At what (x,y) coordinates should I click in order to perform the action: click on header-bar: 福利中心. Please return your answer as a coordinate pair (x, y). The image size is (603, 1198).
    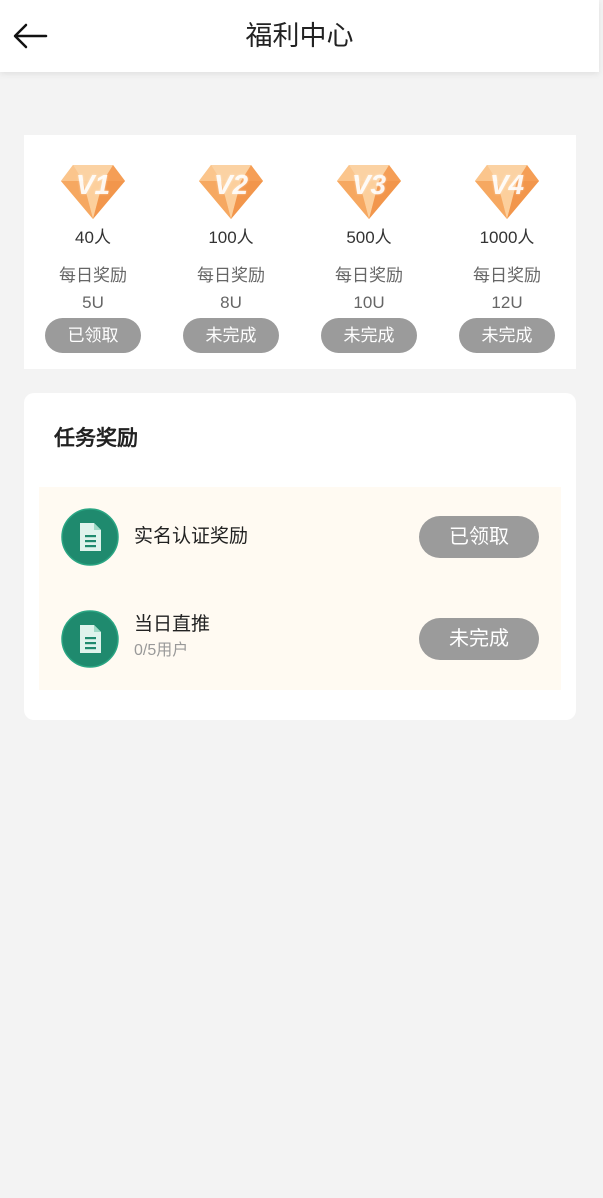
    Looking at the image, I should click on (299, 36).